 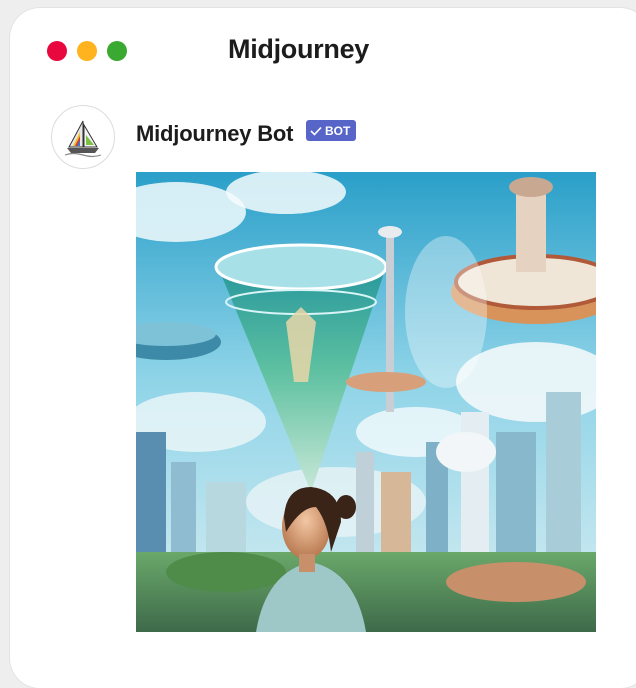 I want to click on minimize-button, so click(x=87, y=51).